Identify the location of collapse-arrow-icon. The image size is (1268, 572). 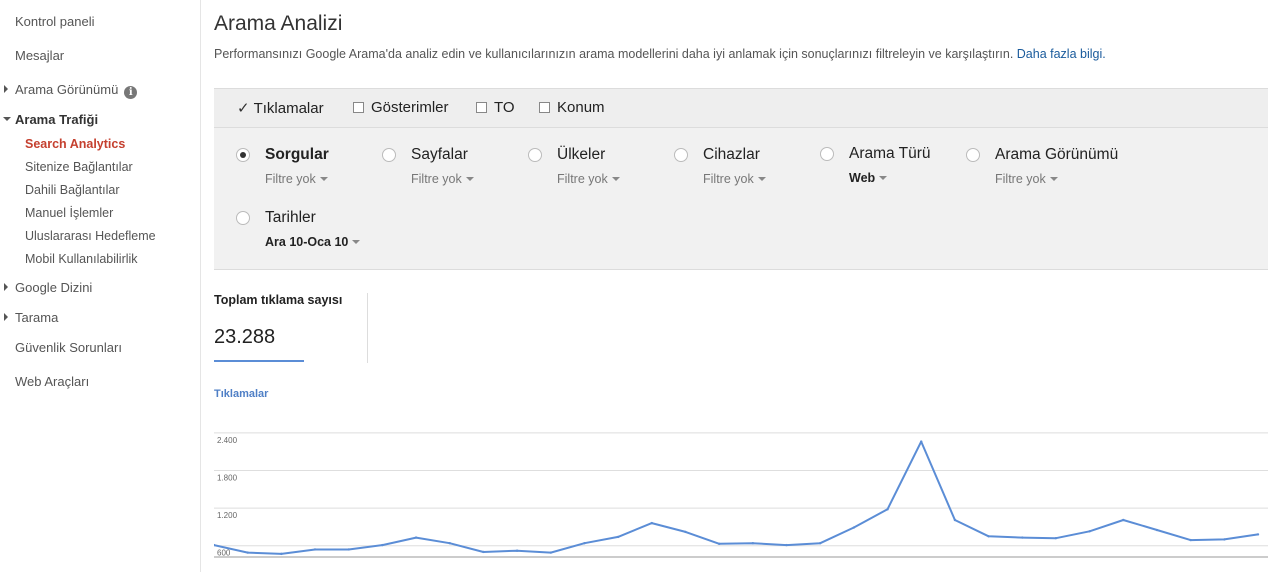
(7, 119).